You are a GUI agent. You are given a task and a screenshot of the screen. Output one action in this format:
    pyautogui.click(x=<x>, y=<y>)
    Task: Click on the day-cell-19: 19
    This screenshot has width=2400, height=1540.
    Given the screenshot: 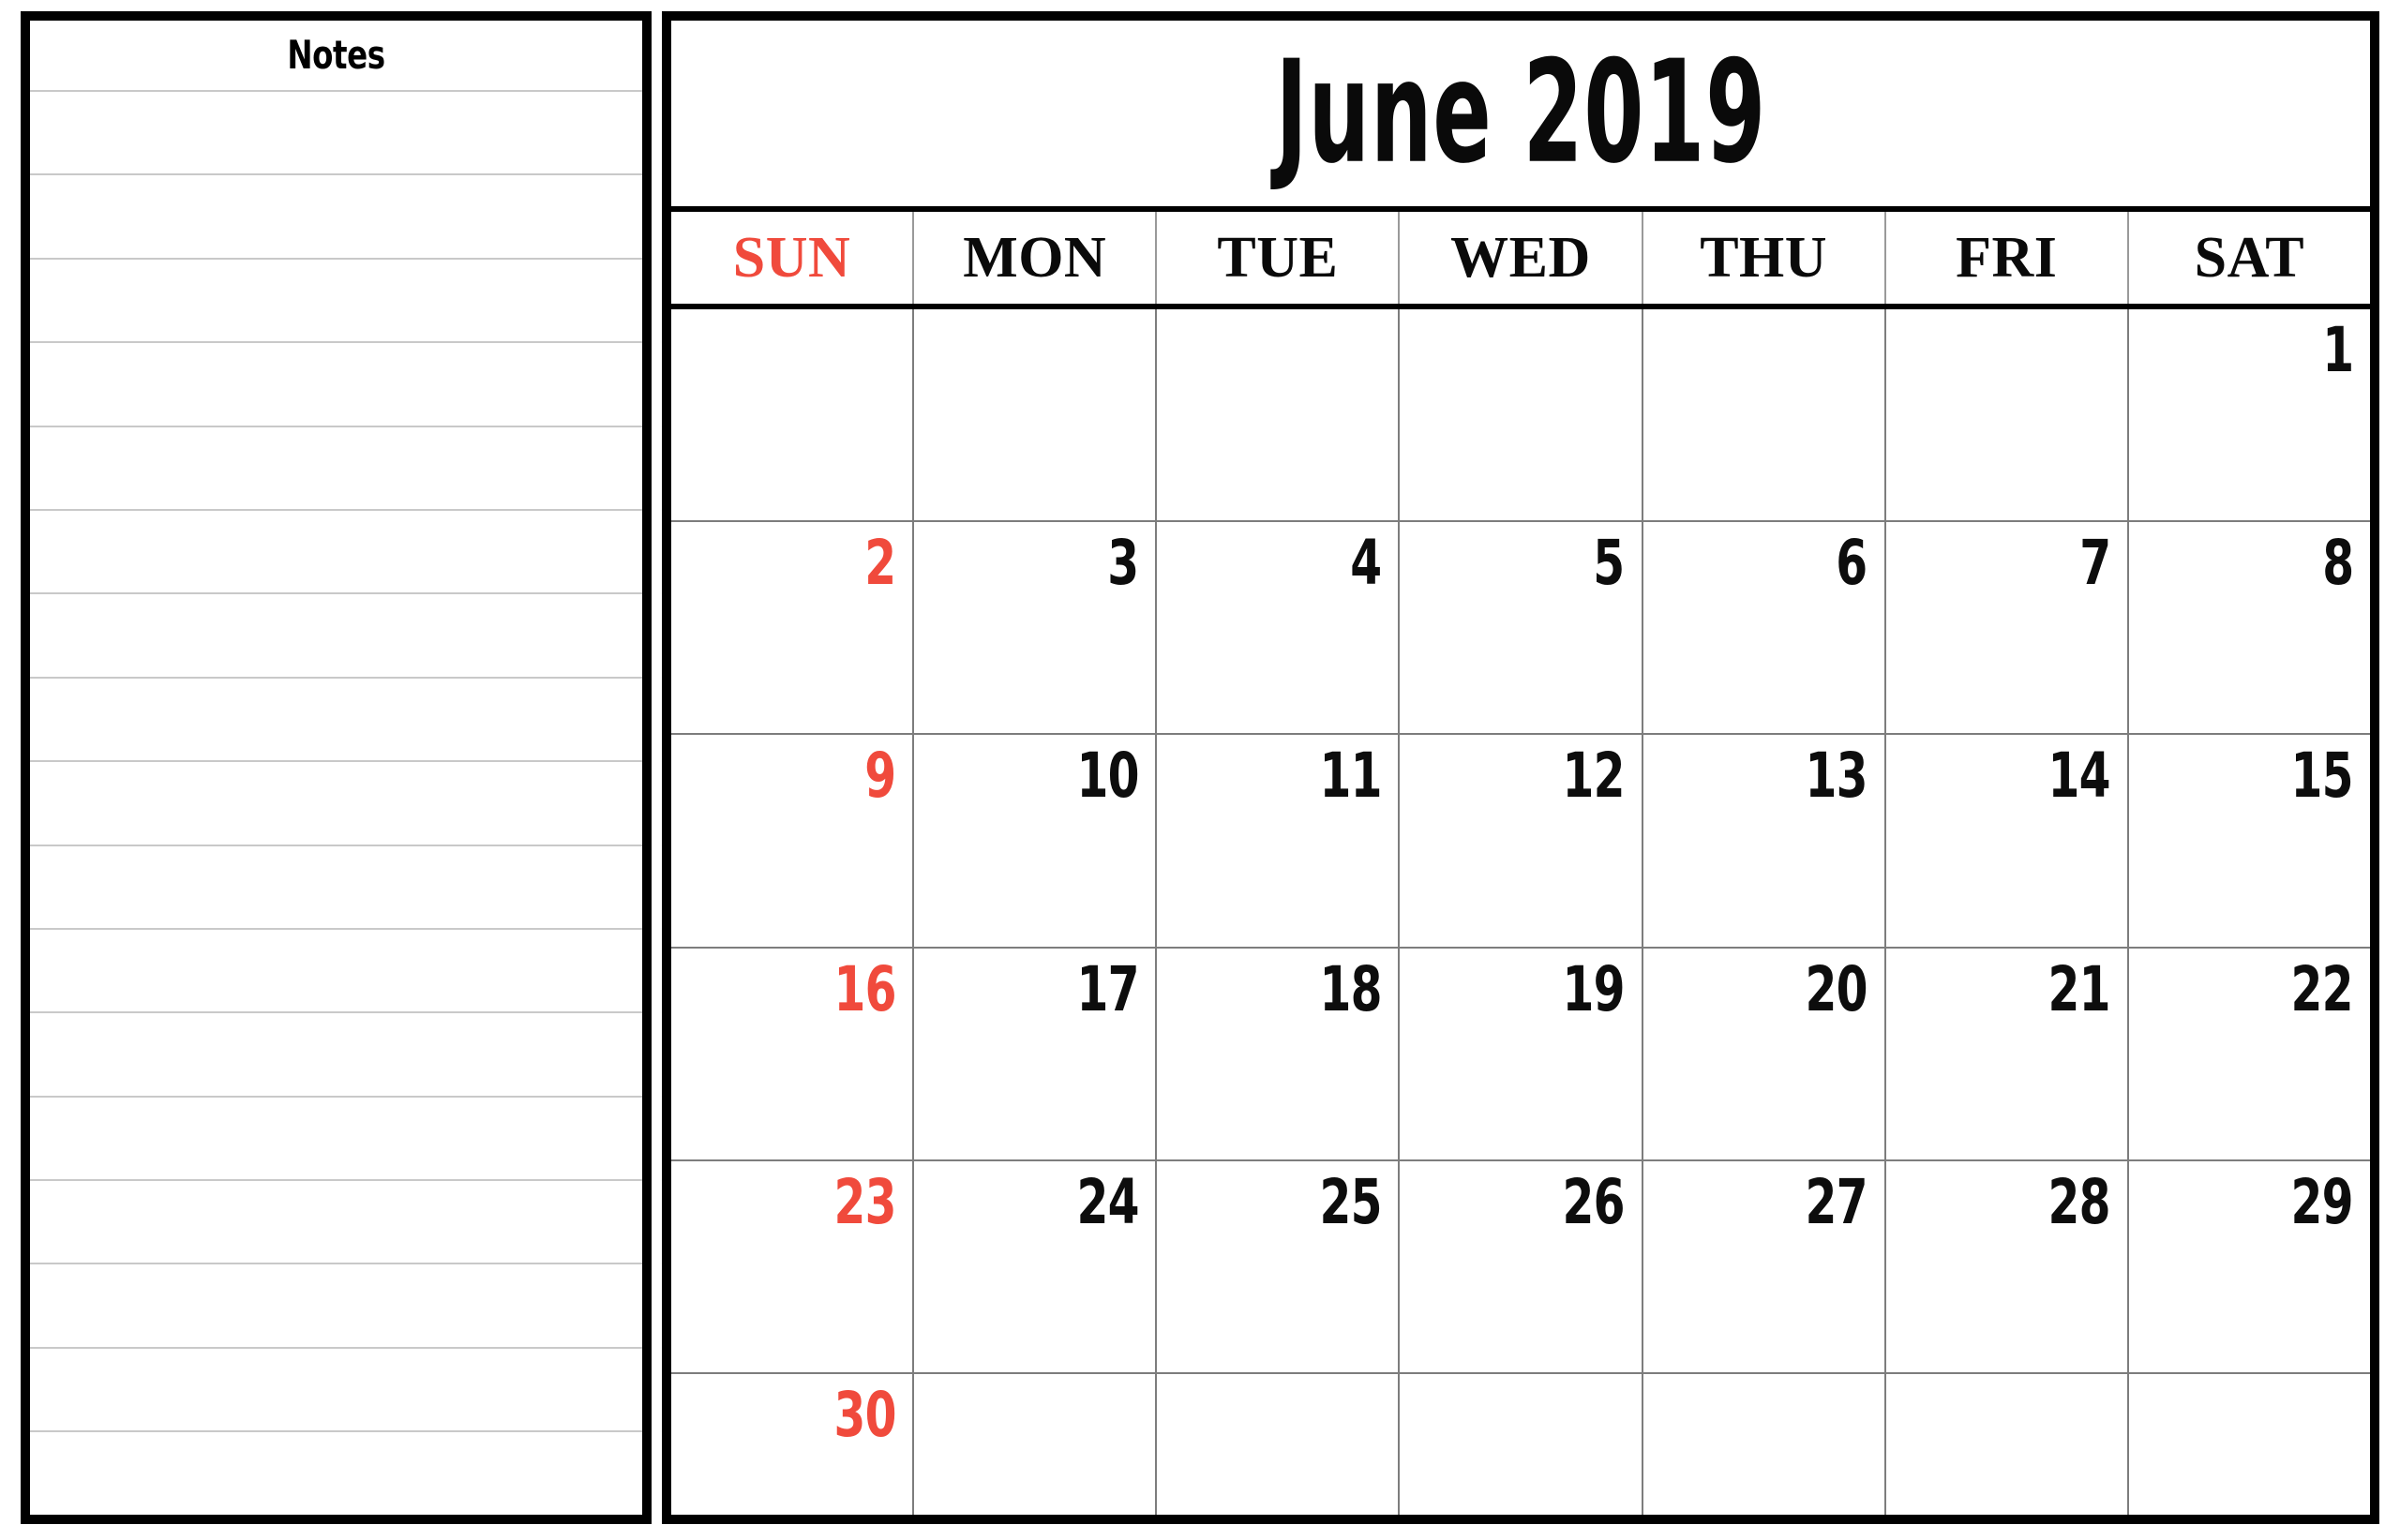 What is the action you would take?
    pyautogui.click(x=1521, y=1053)
    